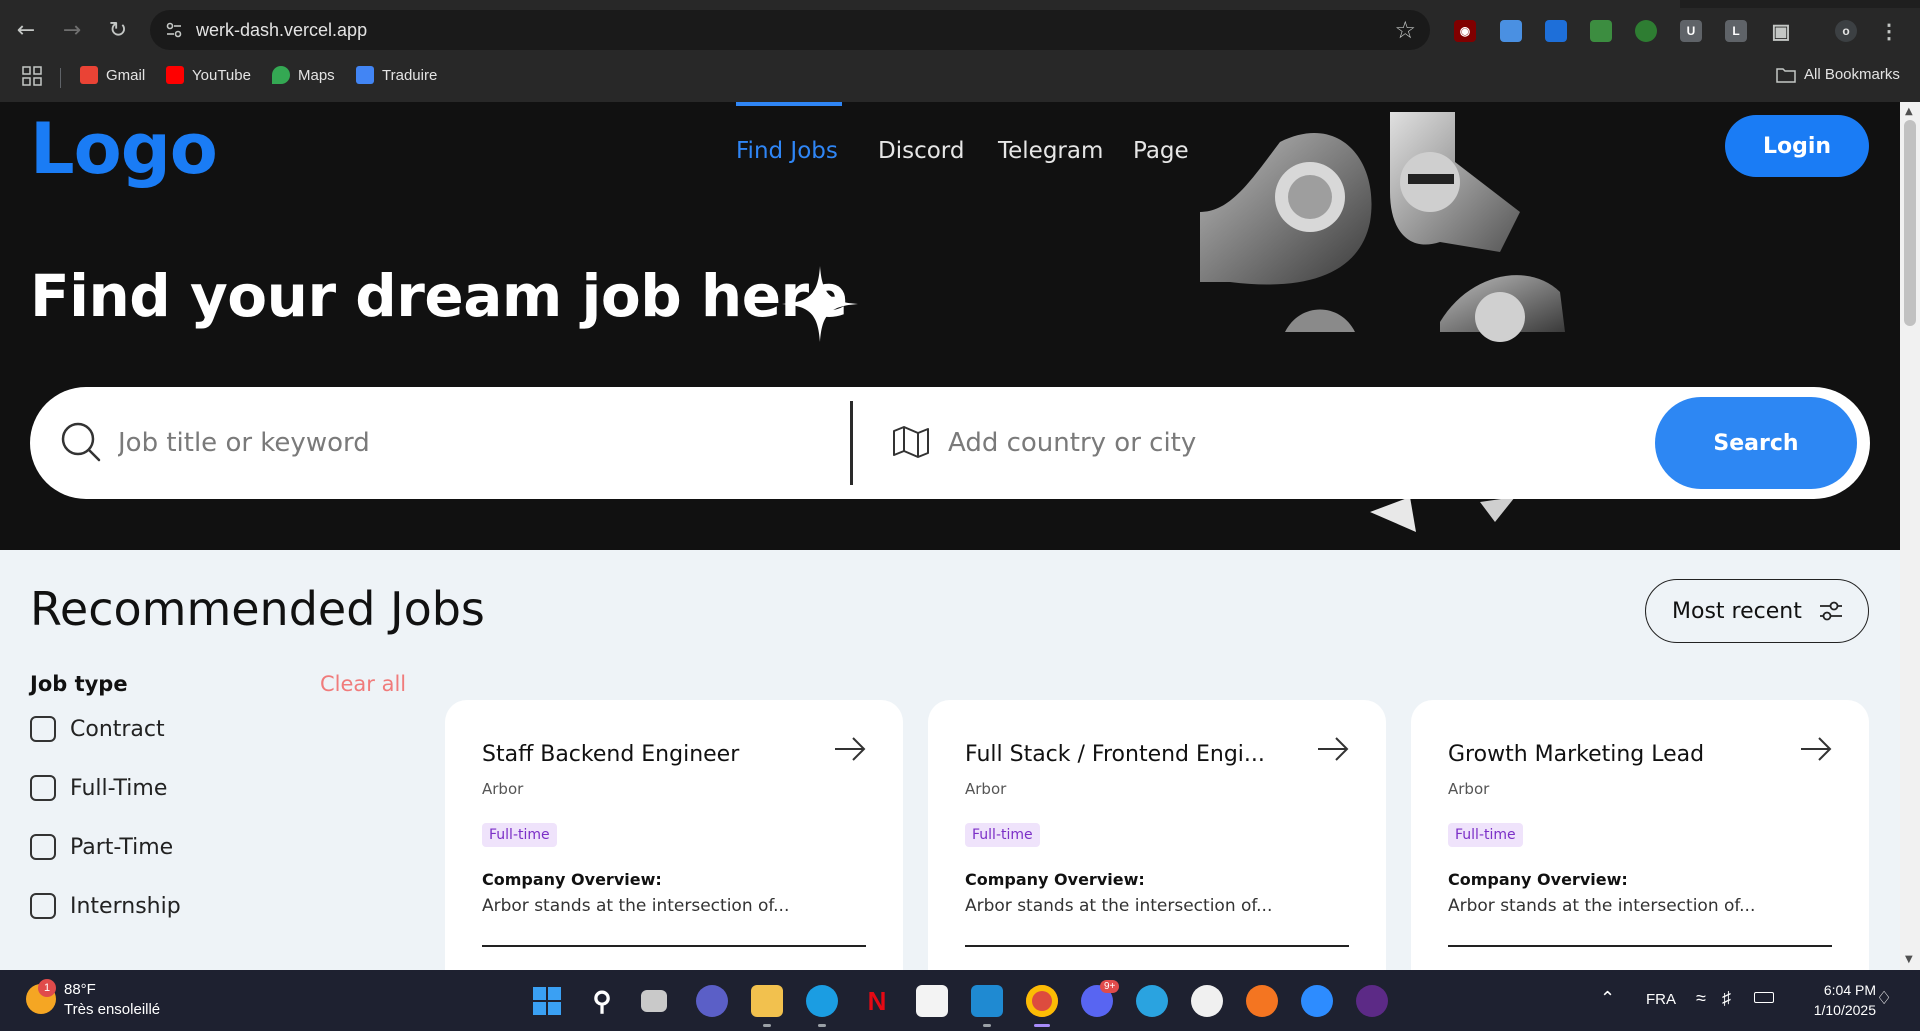 The image size is (1920, 1031). What do you see at coordinates (1607, 998) in the screenshot?
I see `chevron-up-icon: ⌃` at bounding box center [1607, 998].